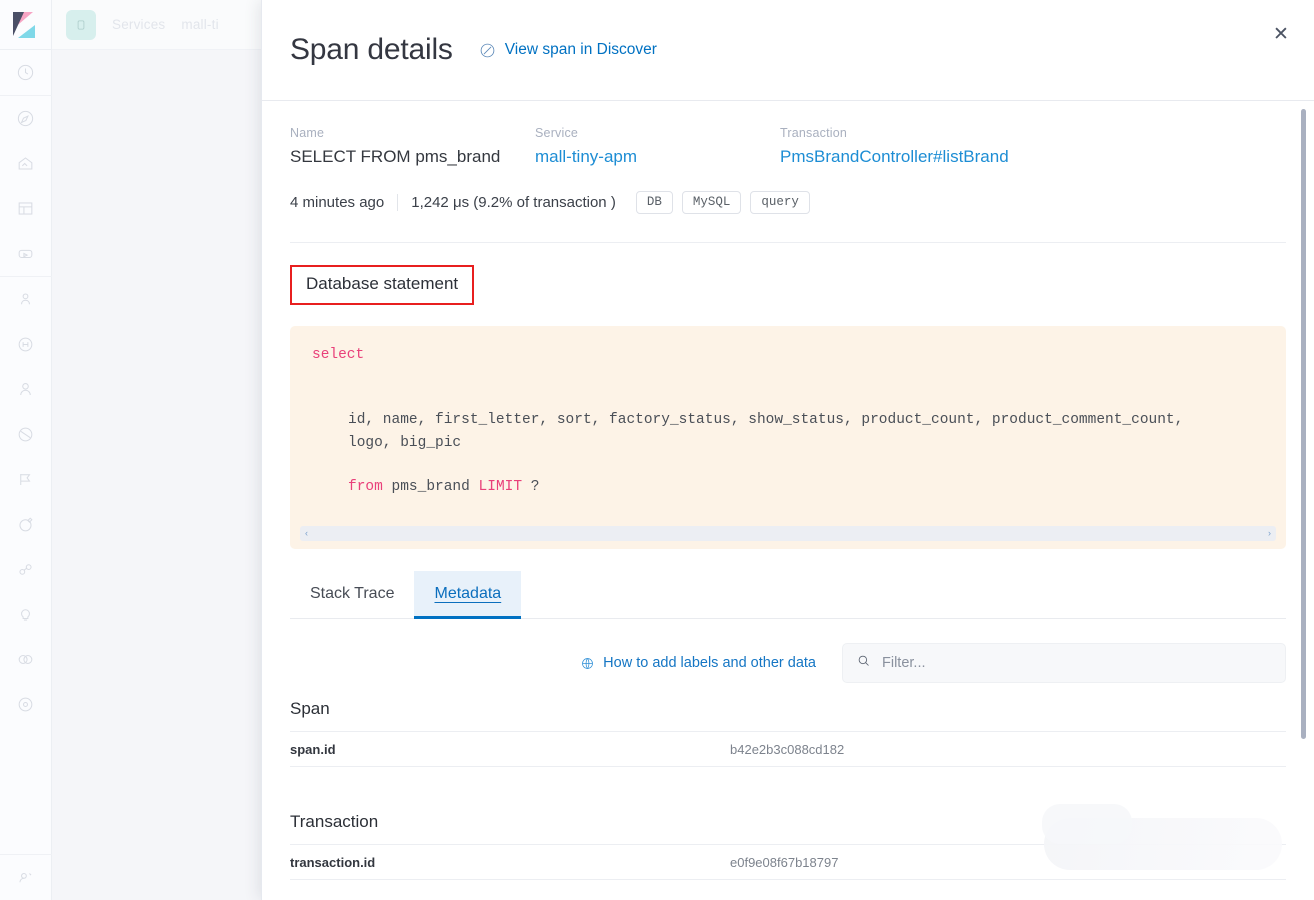  What do you see at coordinates (338, 355) in the screenshot?
I see `sql-keyword-select: select` at bounding box center [338, 355].